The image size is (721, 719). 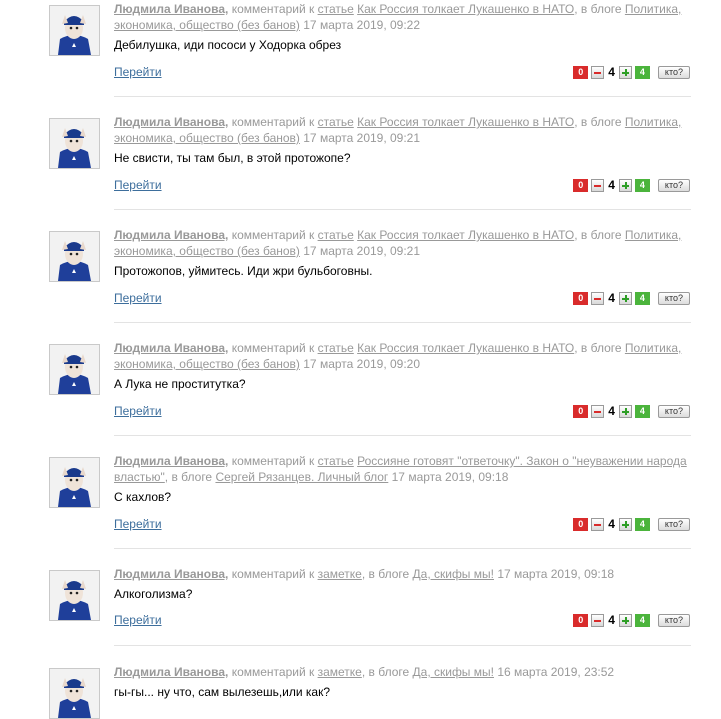 I want to click on comment-text: Дебилушка, иди пососи у Ходорка обрез, so click(x=228, y=45).